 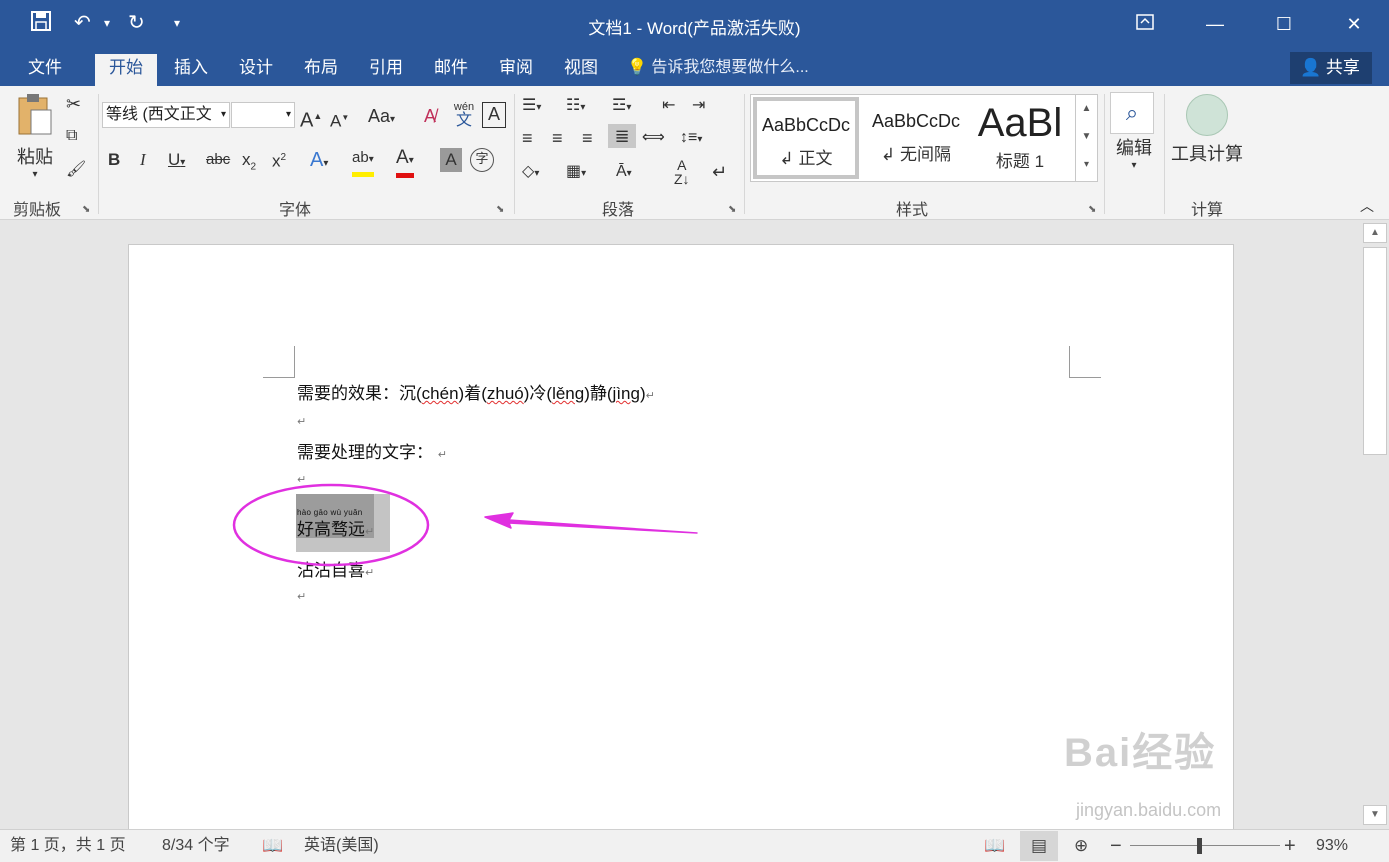 I want to click on shrink-font-icon: A▼, so click(x=339, y=120).